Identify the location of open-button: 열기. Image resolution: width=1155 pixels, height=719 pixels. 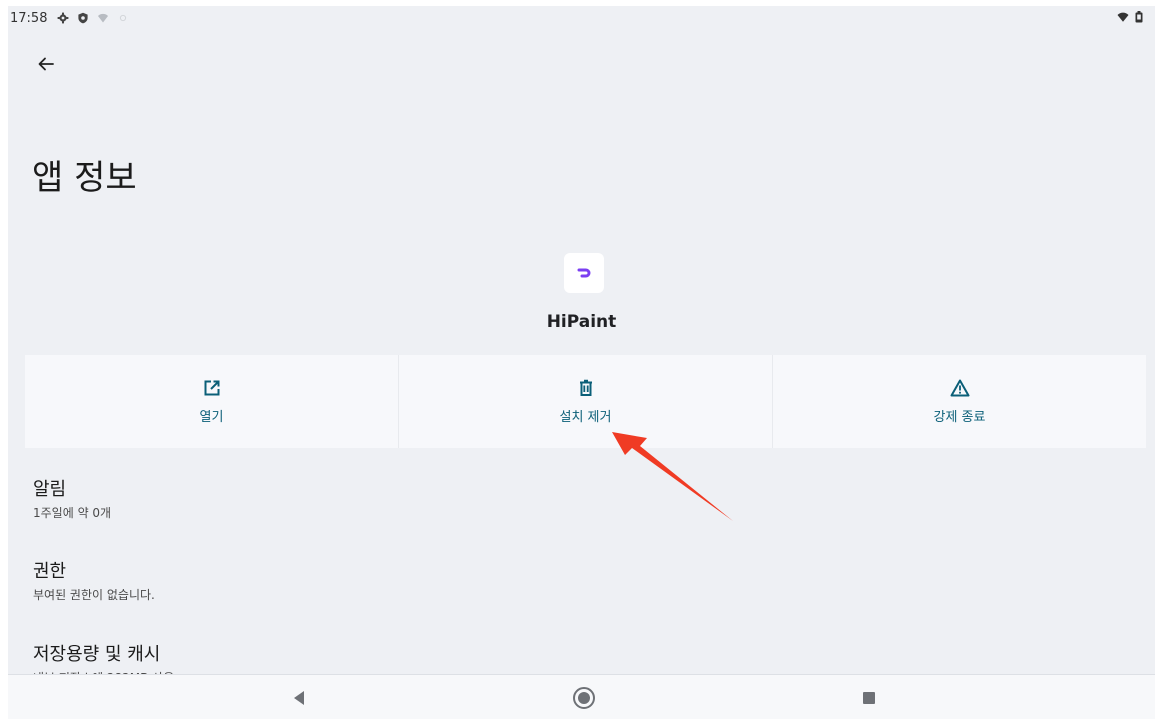
(212, 401).